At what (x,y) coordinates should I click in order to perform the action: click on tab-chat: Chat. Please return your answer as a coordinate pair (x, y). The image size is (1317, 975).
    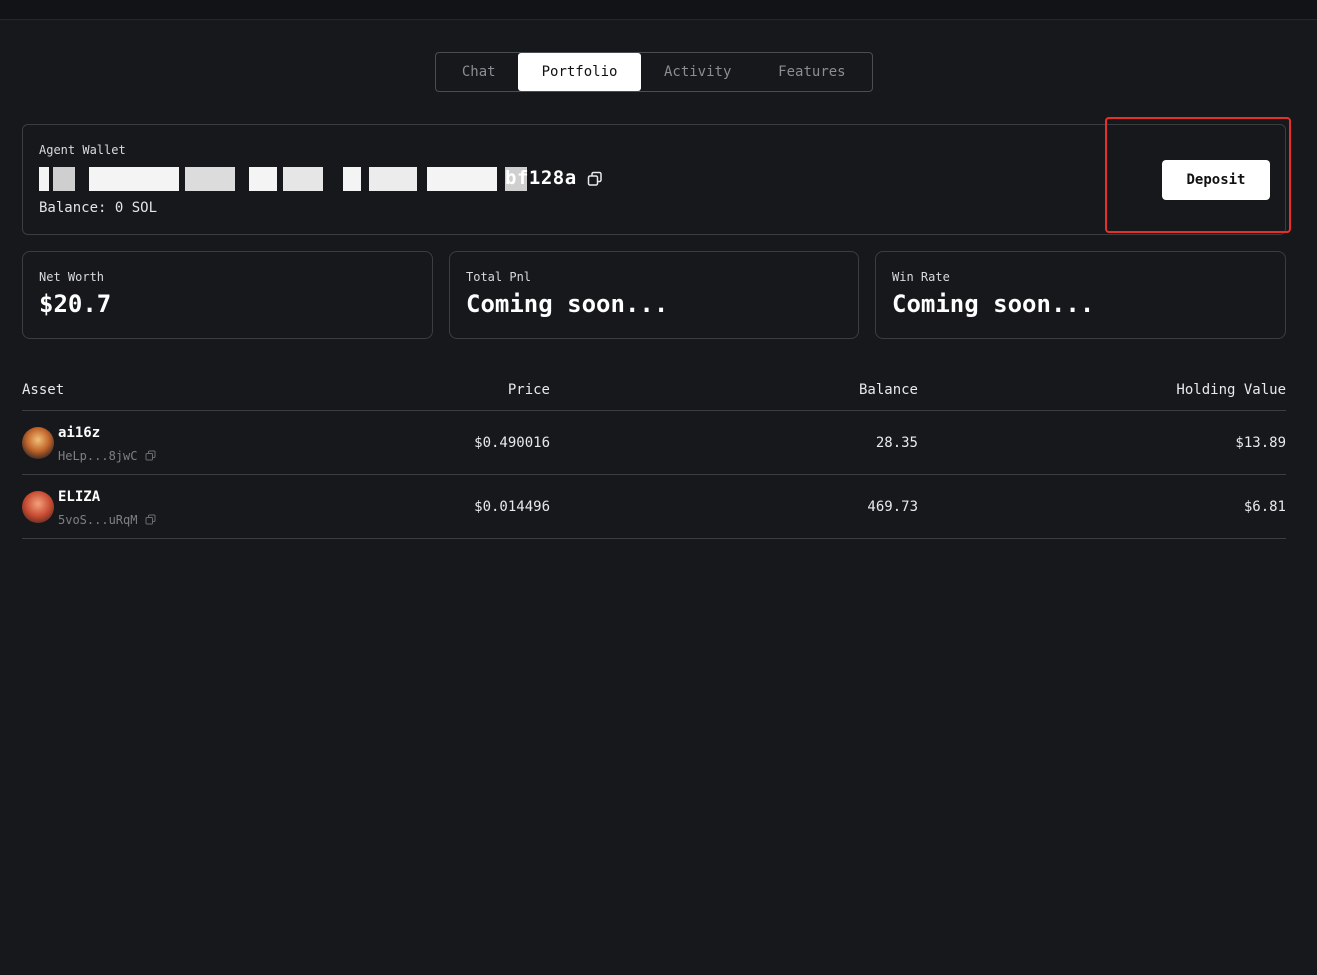
    Looking at the image, I should click on (478, 72).